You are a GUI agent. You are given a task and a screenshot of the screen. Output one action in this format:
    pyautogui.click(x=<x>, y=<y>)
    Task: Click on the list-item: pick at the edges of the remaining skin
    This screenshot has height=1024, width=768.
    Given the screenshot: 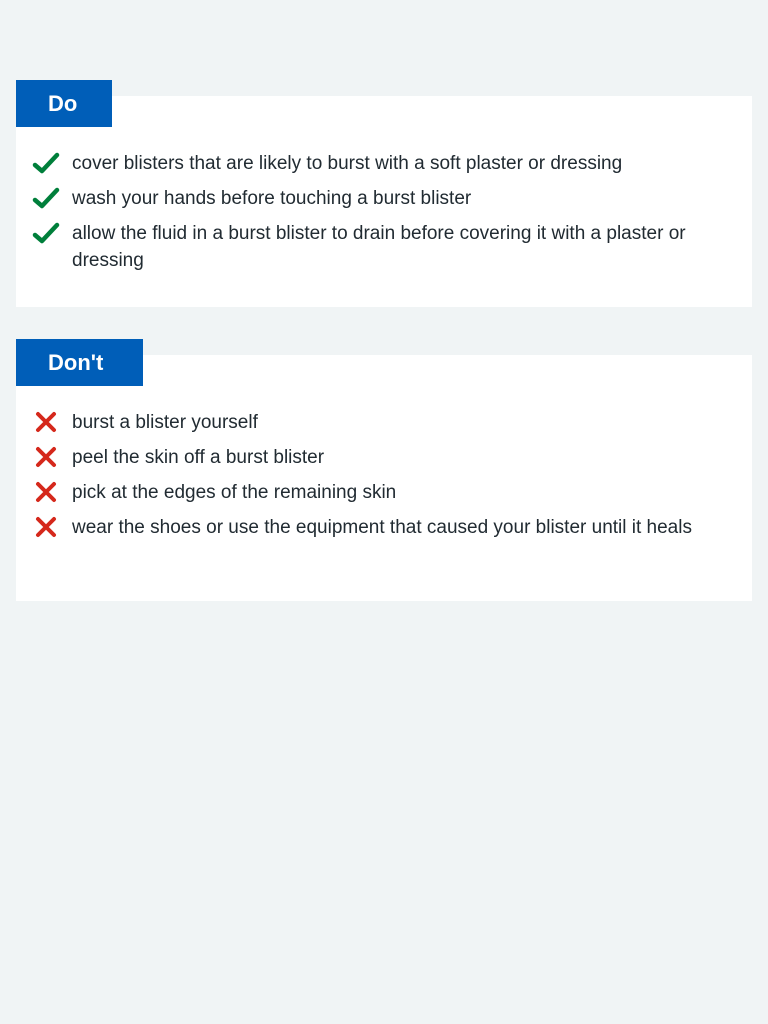 What is the action you would take?
    pyautogui.click(x=372, y=492)
    